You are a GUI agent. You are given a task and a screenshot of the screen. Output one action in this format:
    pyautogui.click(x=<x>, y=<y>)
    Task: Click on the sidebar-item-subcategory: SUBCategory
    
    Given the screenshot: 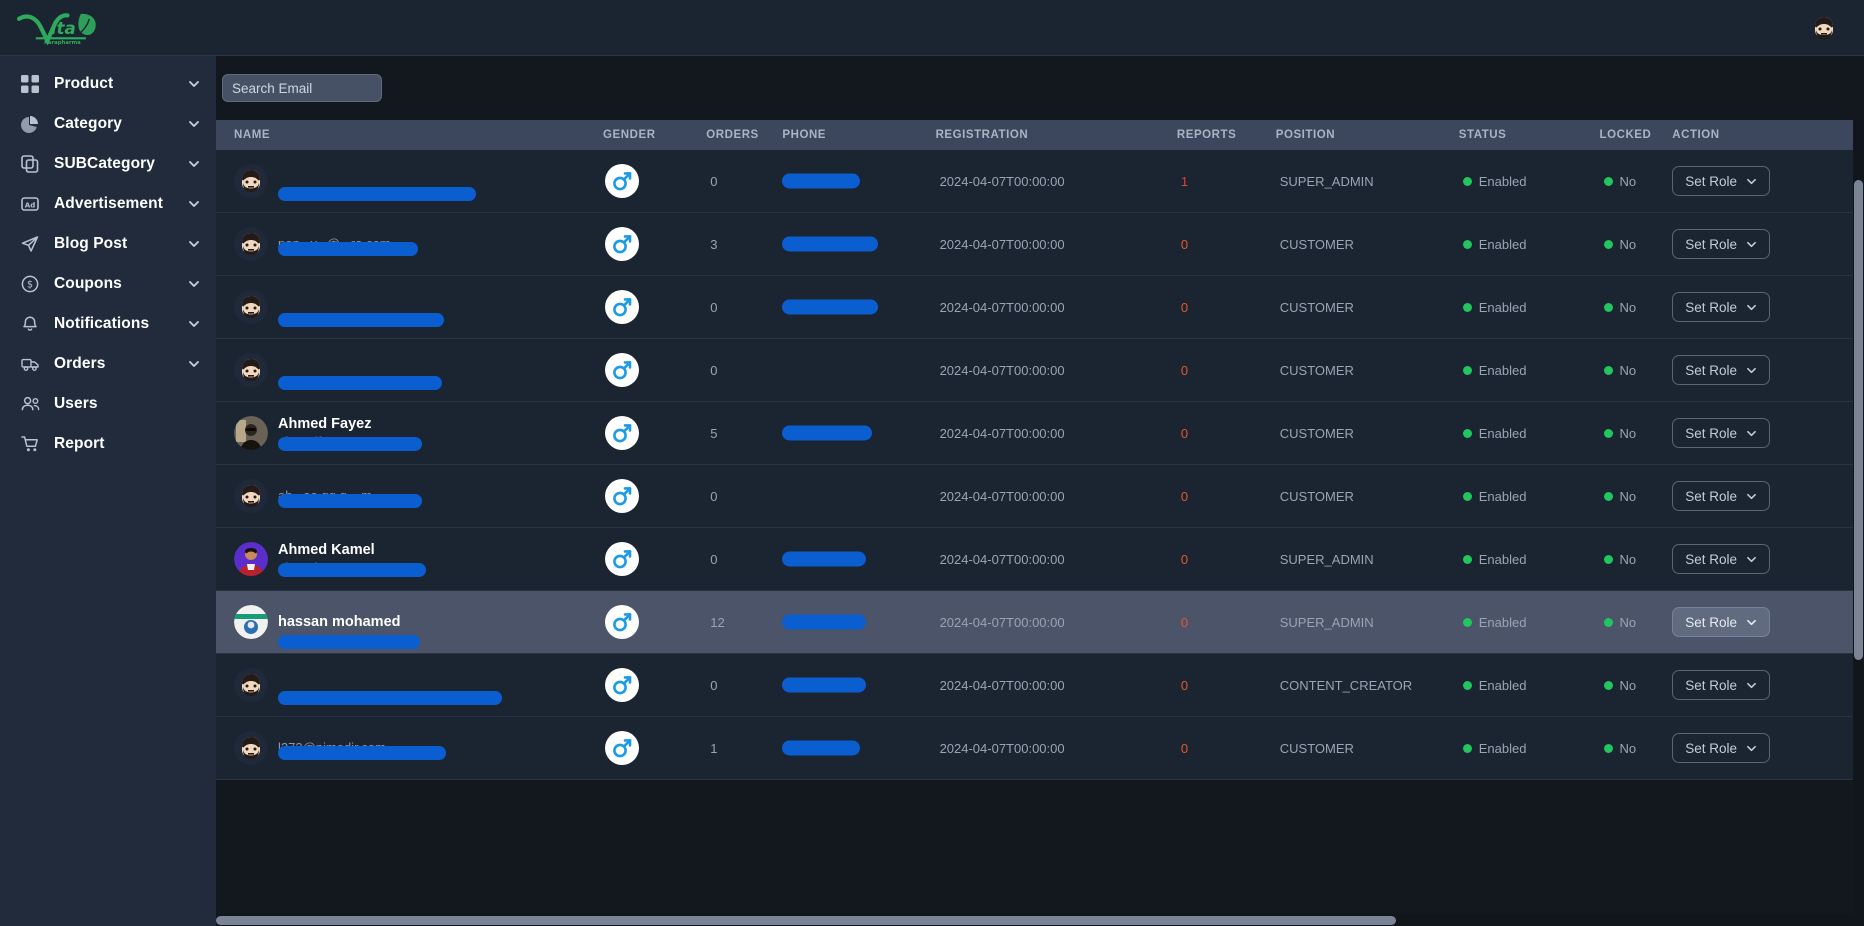 What is the action you would take?
    pyautogui.click(x=108, y=164)
    